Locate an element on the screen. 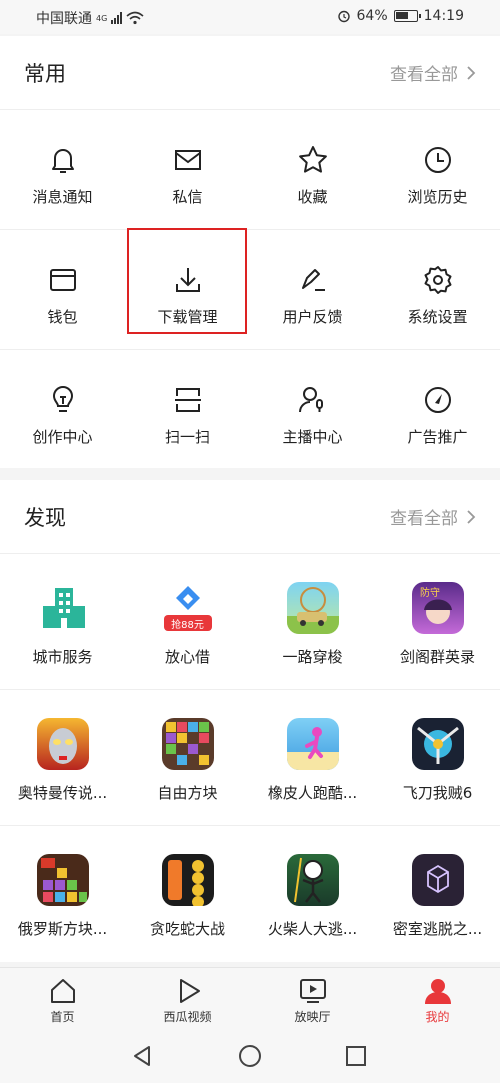  app-item-free-blocks: 自由方块 is located at coordinates (187, 758).